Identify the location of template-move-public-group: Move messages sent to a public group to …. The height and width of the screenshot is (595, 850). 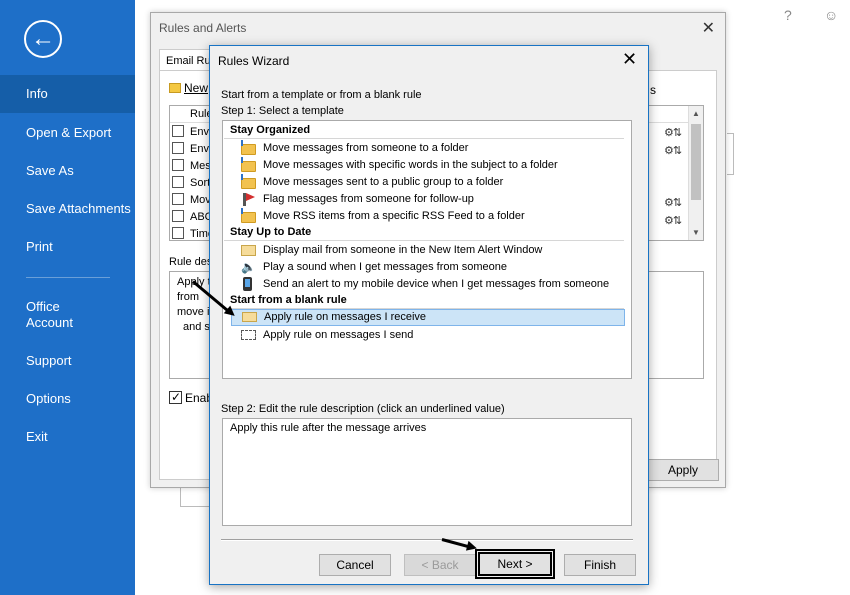
(428, 182).